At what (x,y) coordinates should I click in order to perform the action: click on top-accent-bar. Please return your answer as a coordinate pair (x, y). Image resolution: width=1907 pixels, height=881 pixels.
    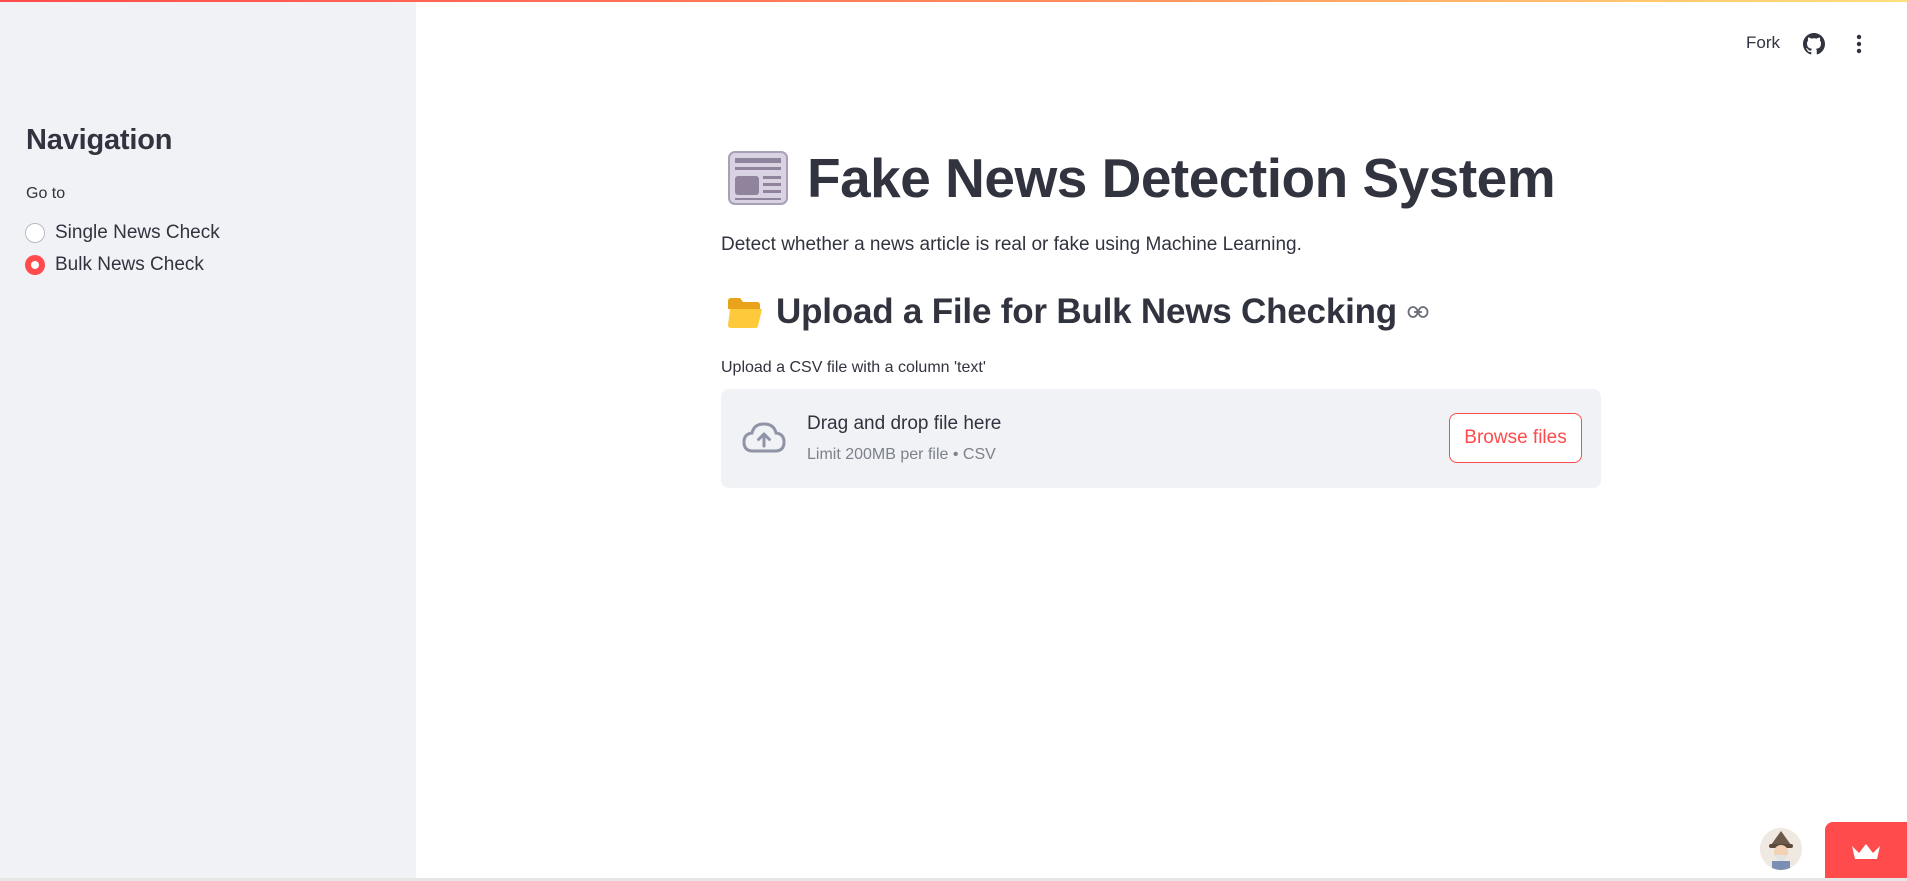
    Looking at the image, I should click on (953, 1).